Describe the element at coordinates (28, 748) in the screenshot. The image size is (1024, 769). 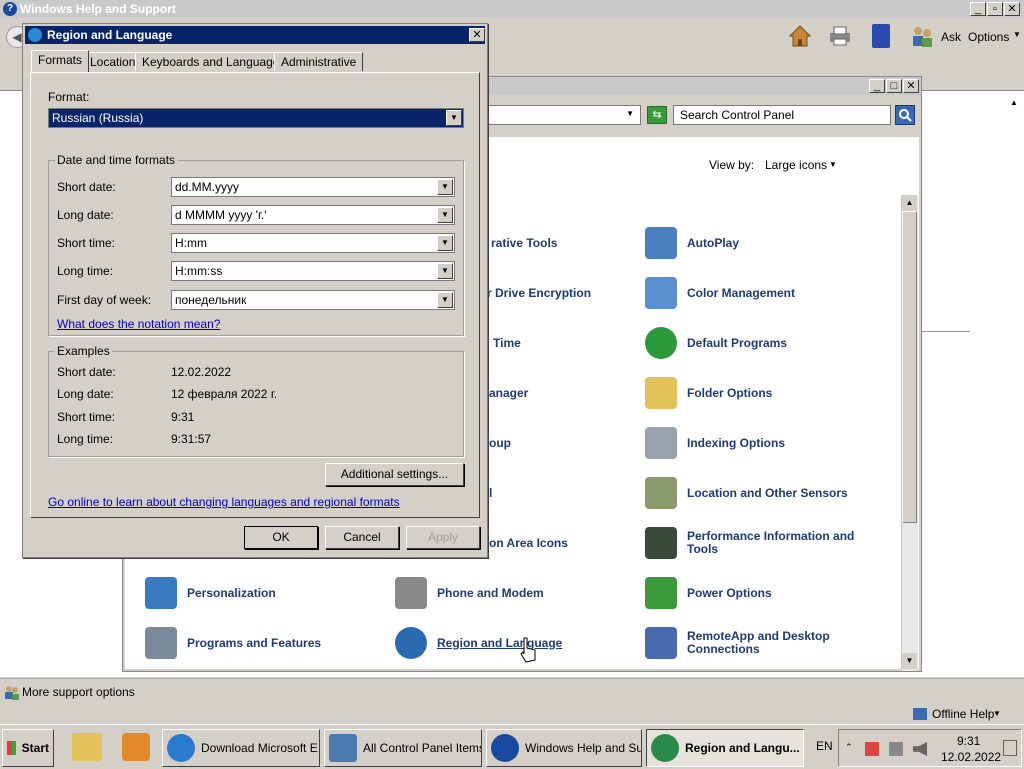
I see `start-button: Start` at that location.